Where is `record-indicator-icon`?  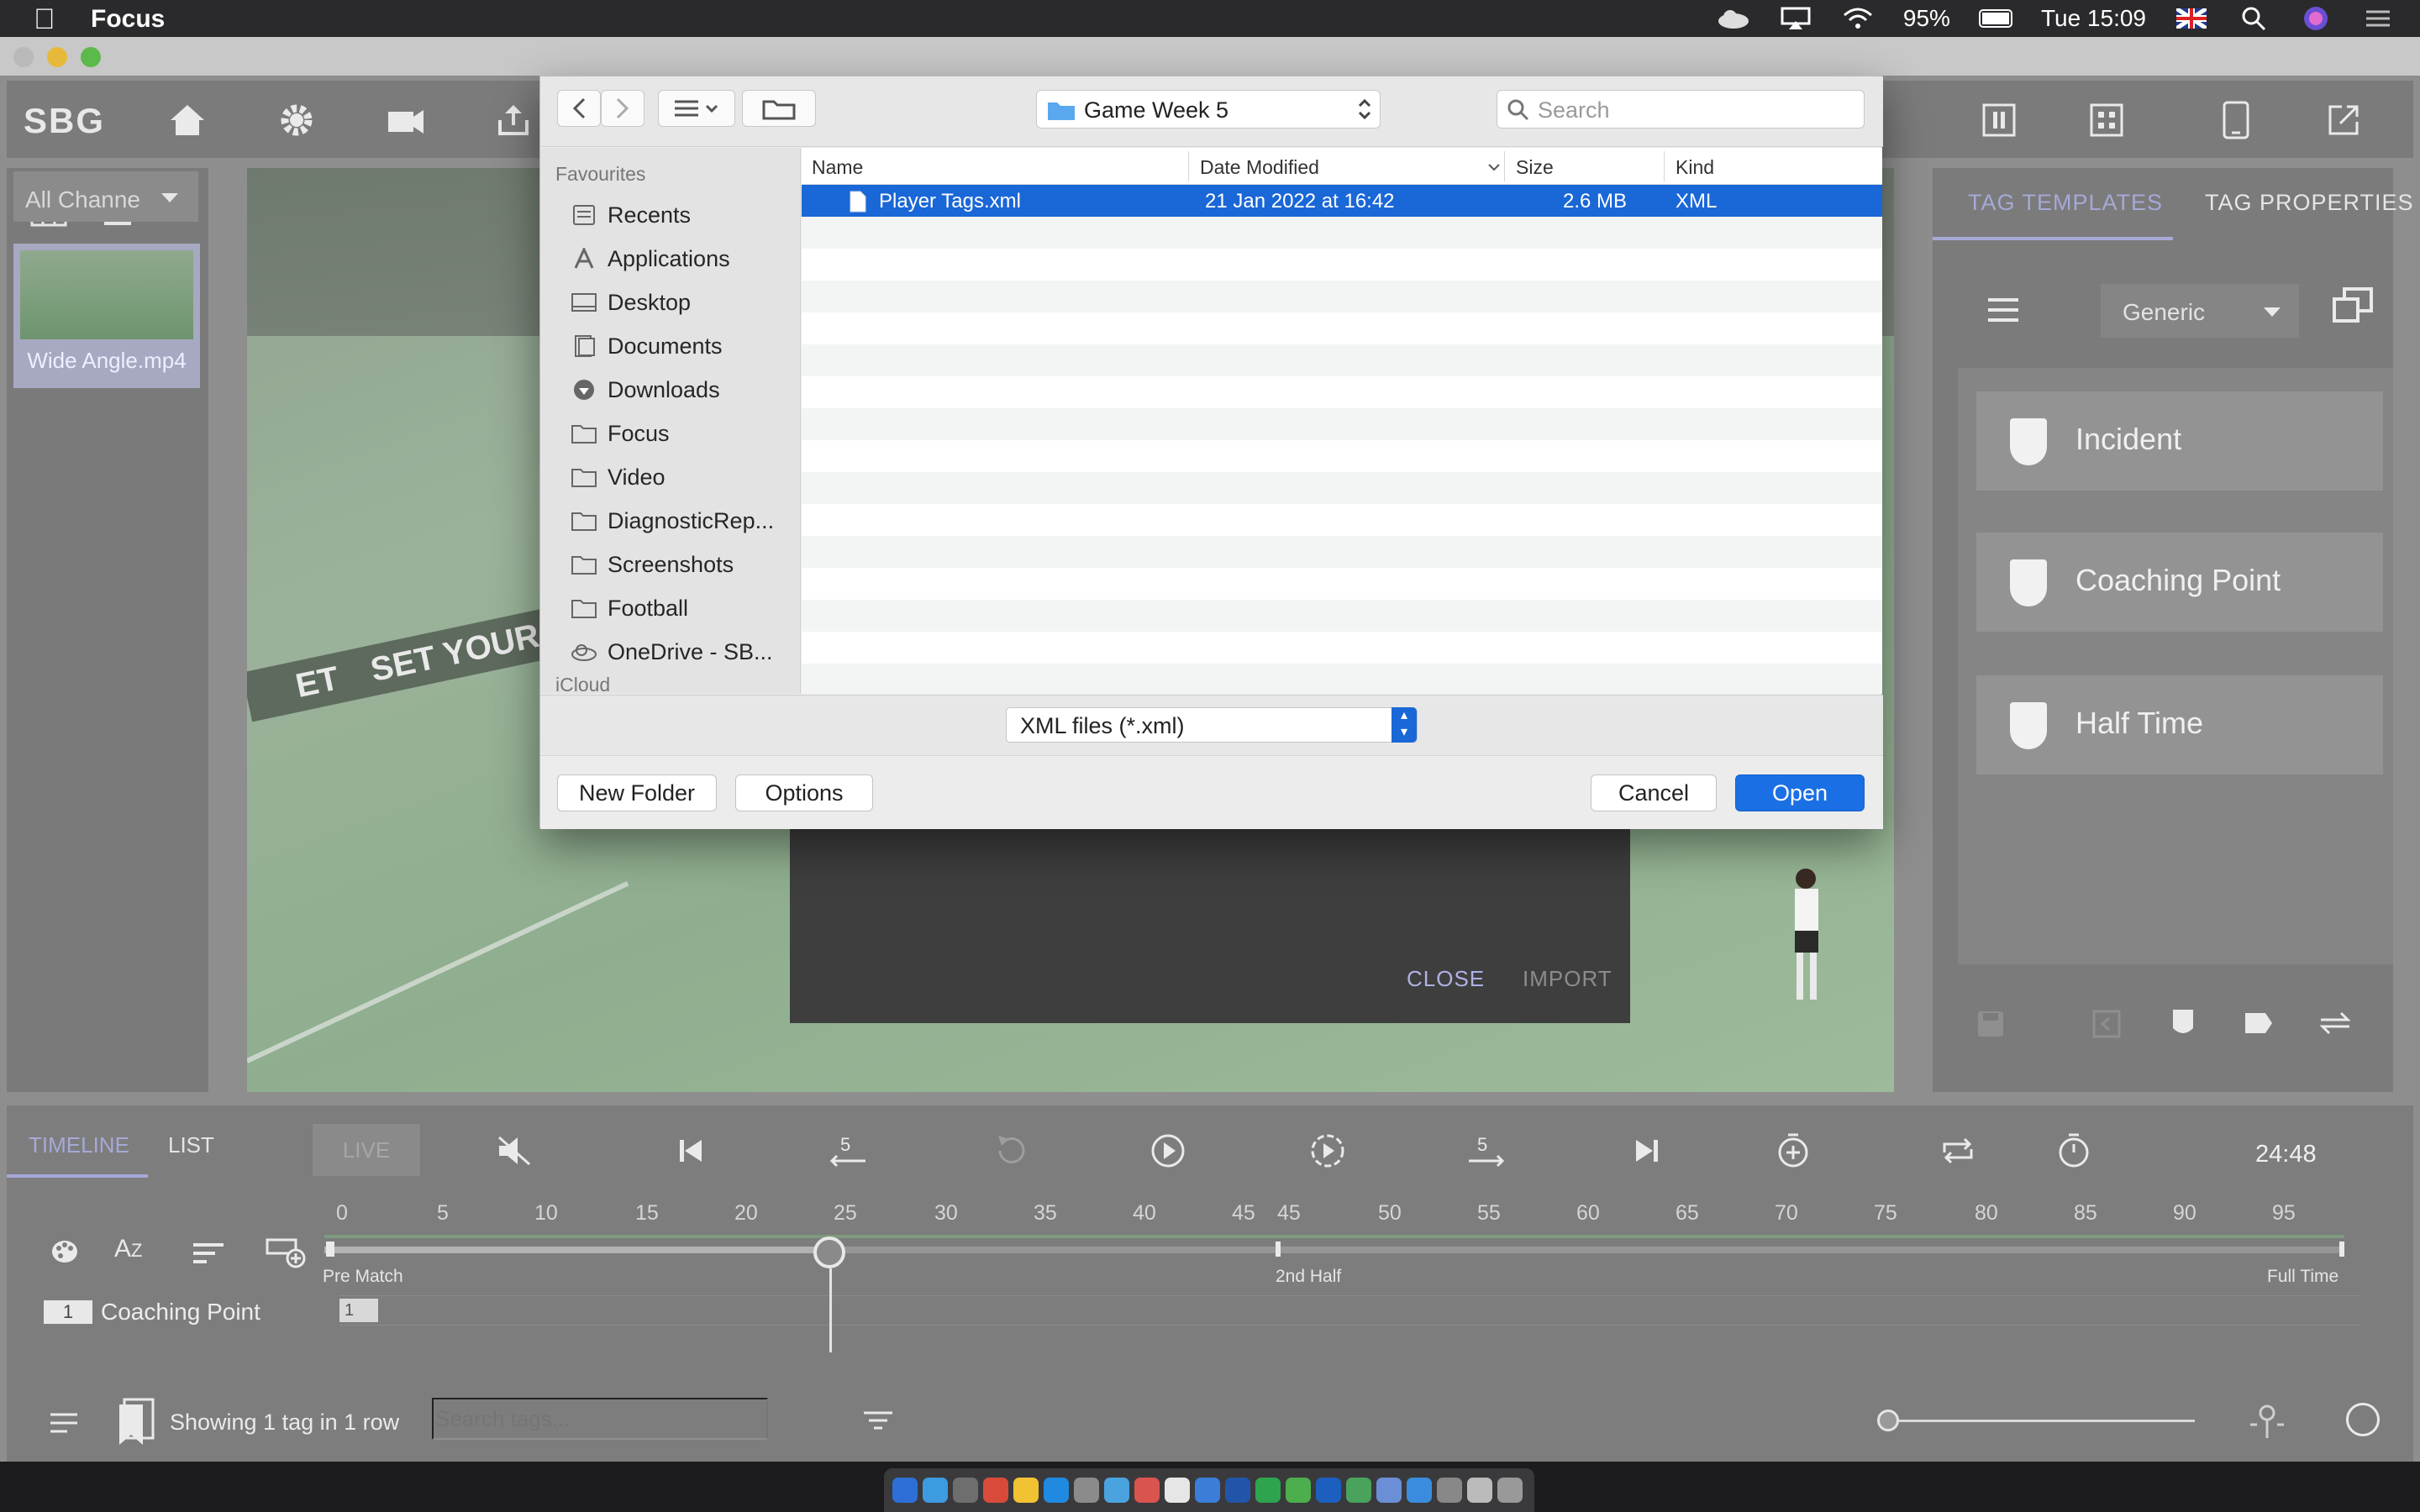 record-indicator-icon is located at coordinates (2363, 1419).